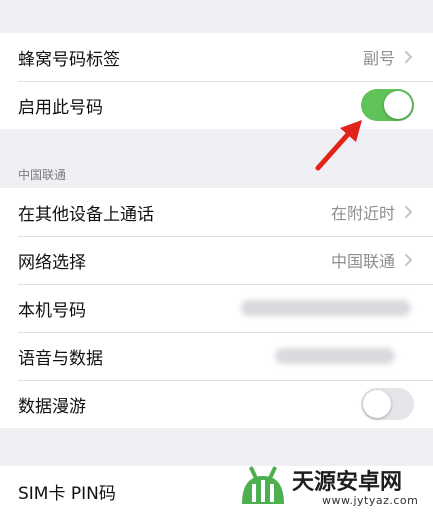 The height and width of the screenshot is (517, 433). I want to click on sim-pin-label: SIM卡 PIN码, so click(67, 494).